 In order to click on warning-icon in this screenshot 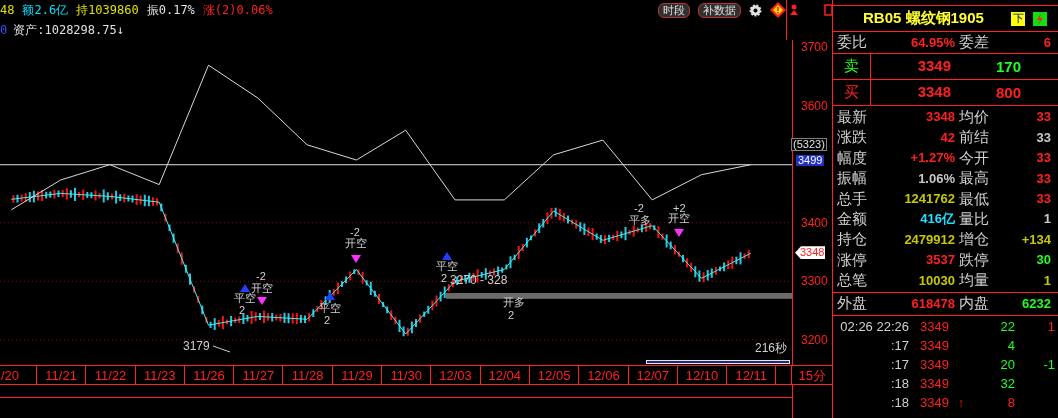, I will do `click(778, 10)`.